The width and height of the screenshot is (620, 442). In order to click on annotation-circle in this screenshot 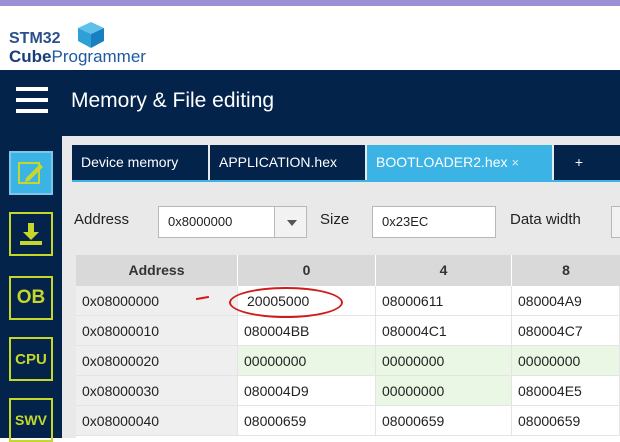, I will do `click(286, 302)`.